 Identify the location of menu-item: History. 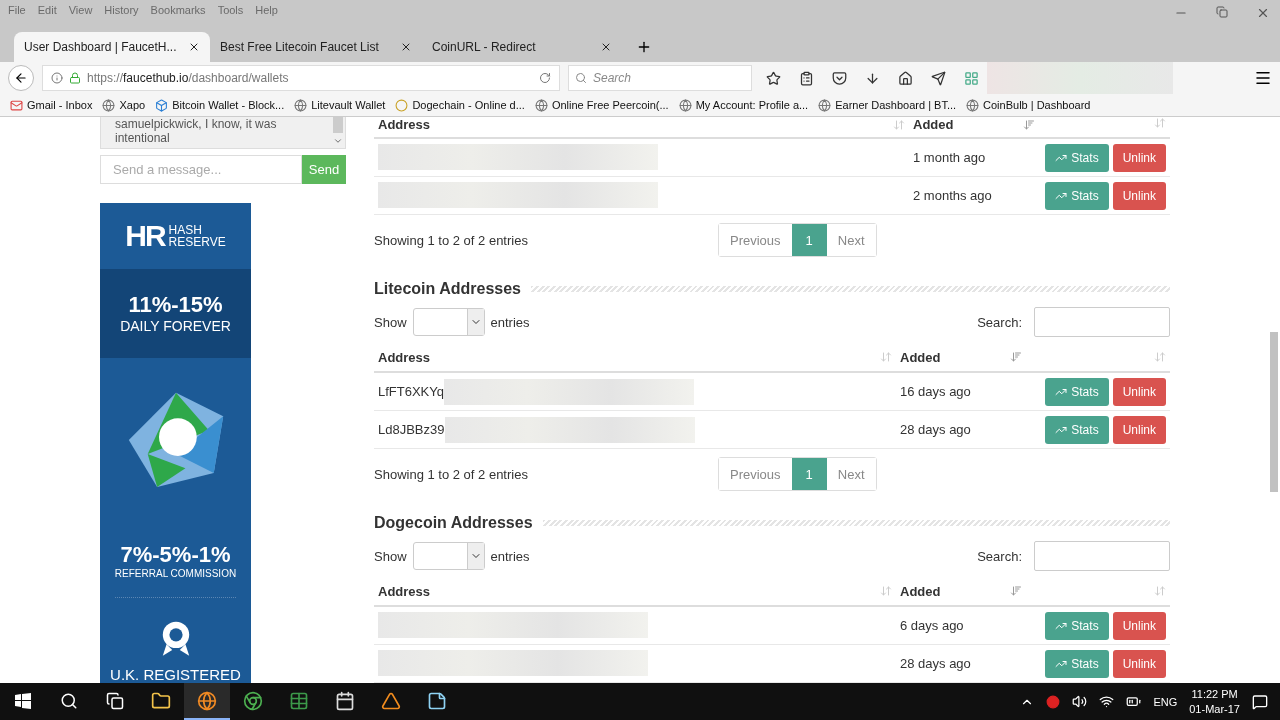
(121, 10).